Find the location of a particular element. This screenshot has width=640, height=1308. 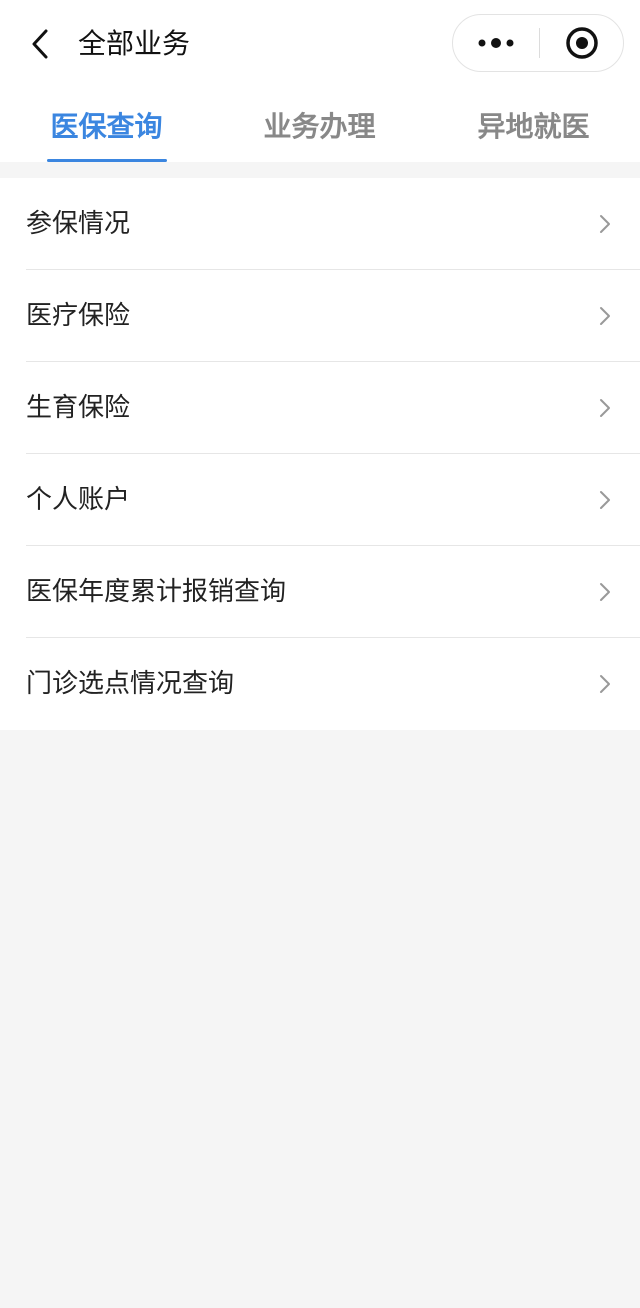

chevron-left-icon is located at coordinates (40, 44).